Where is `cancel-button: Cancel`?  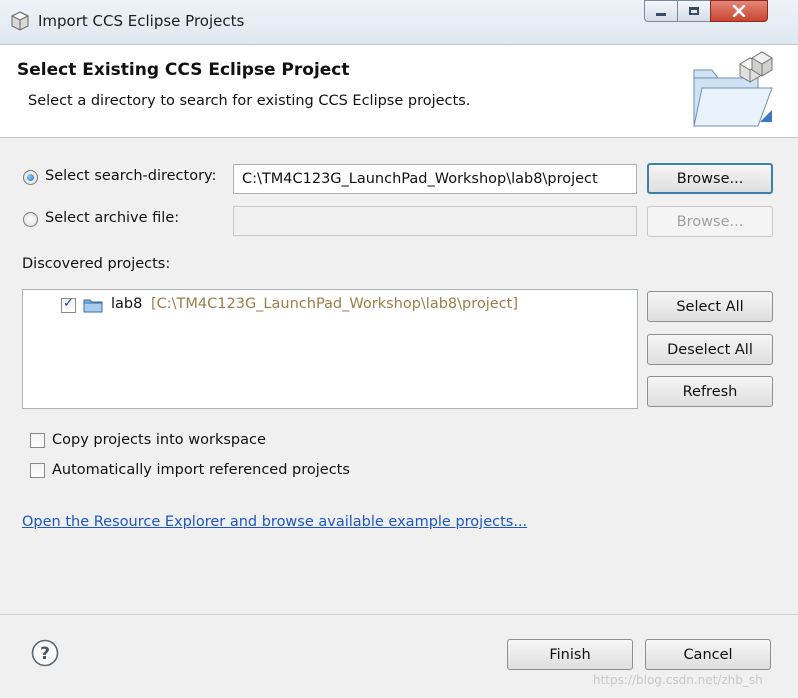
cancel-button: Cancel is located at coordinates (708, 654).